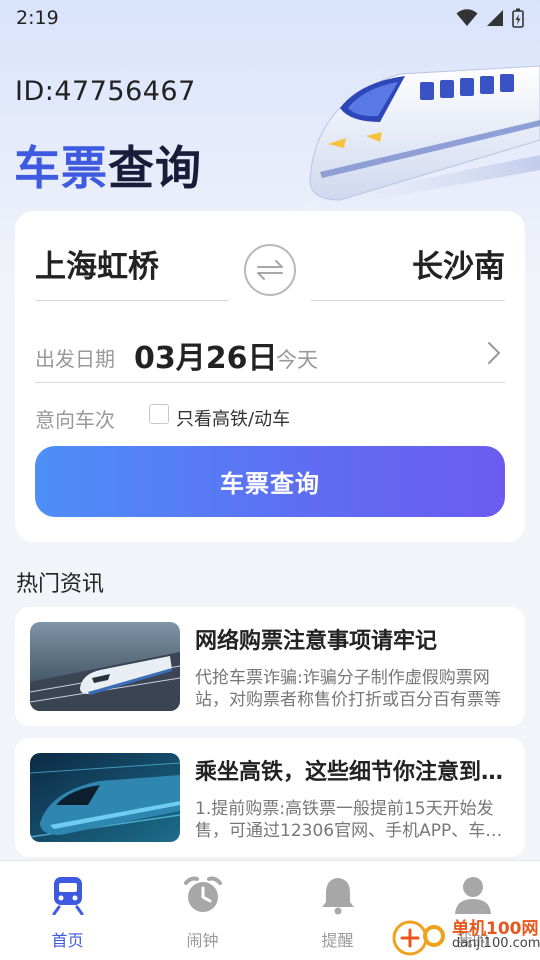 The image size is (540, 960). I want to click on watermark-logo: 单机100网 danji100.com, so click(464, 935).